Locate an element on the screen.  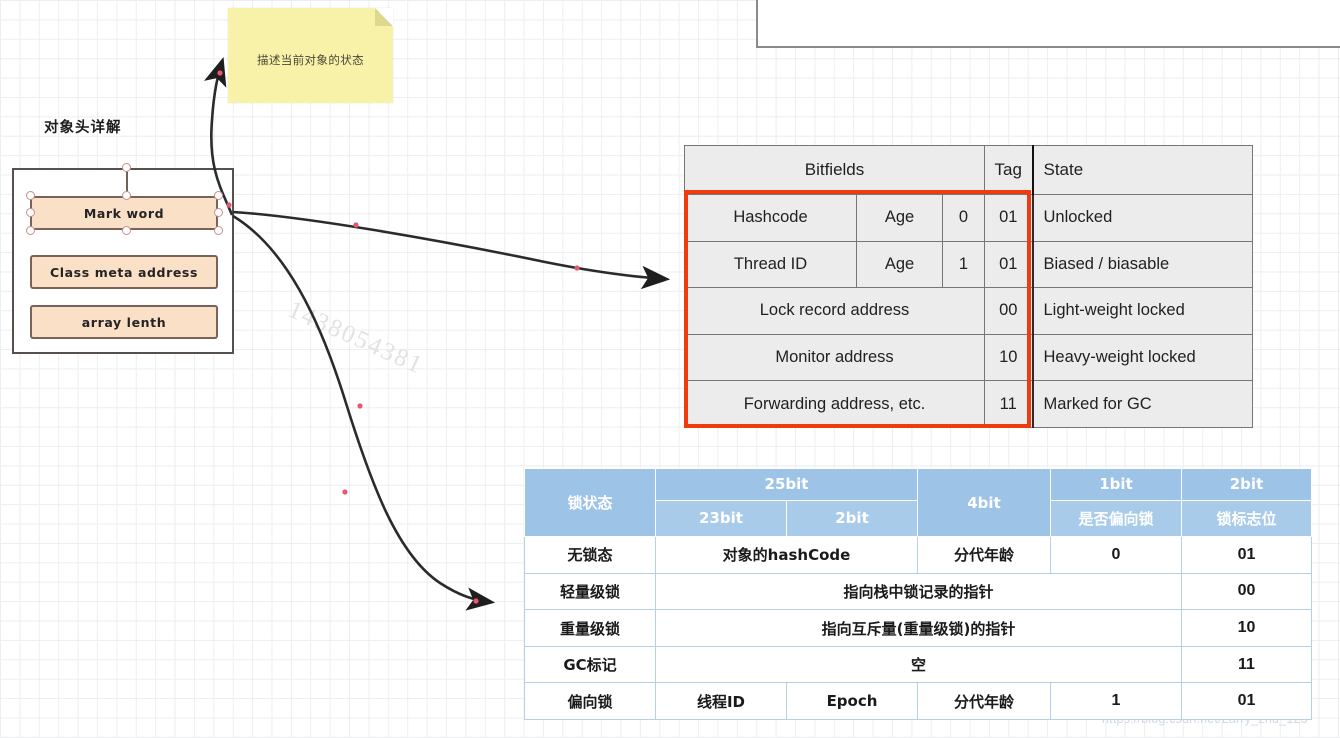
cell-bitfield: Forwarding address, etc. is located at coordinates (834, 404).